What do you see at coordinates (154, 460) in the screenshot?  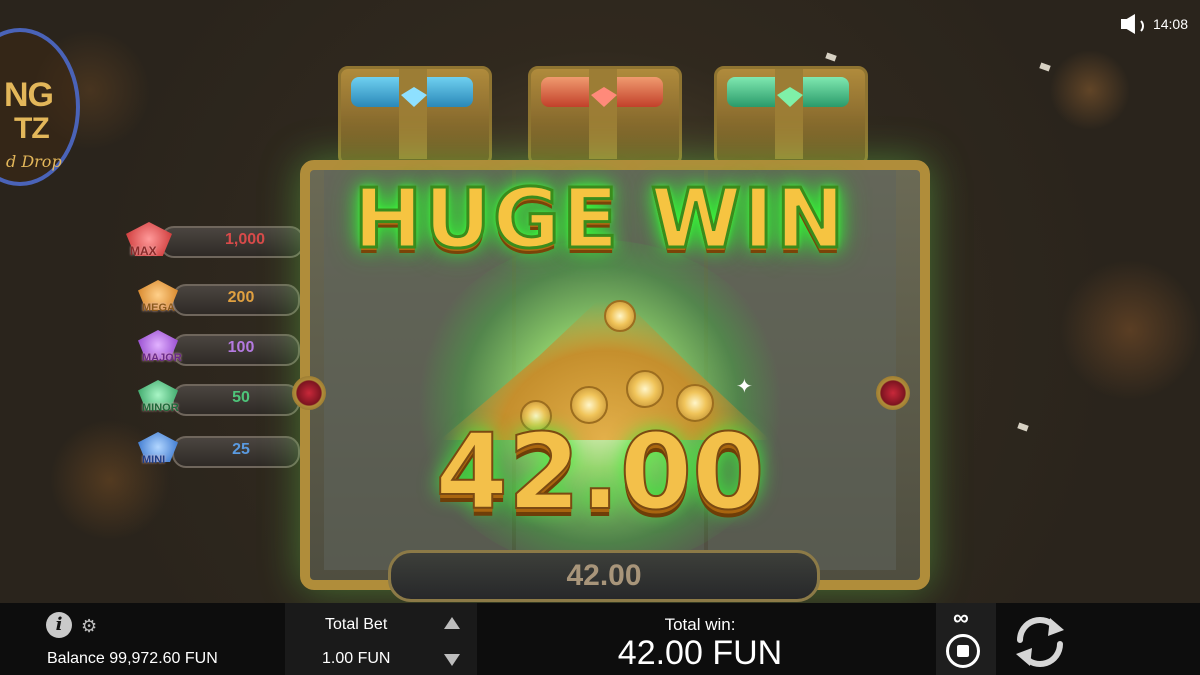 I see `jackpot-label: MINI` at bounding box center [154, 460].